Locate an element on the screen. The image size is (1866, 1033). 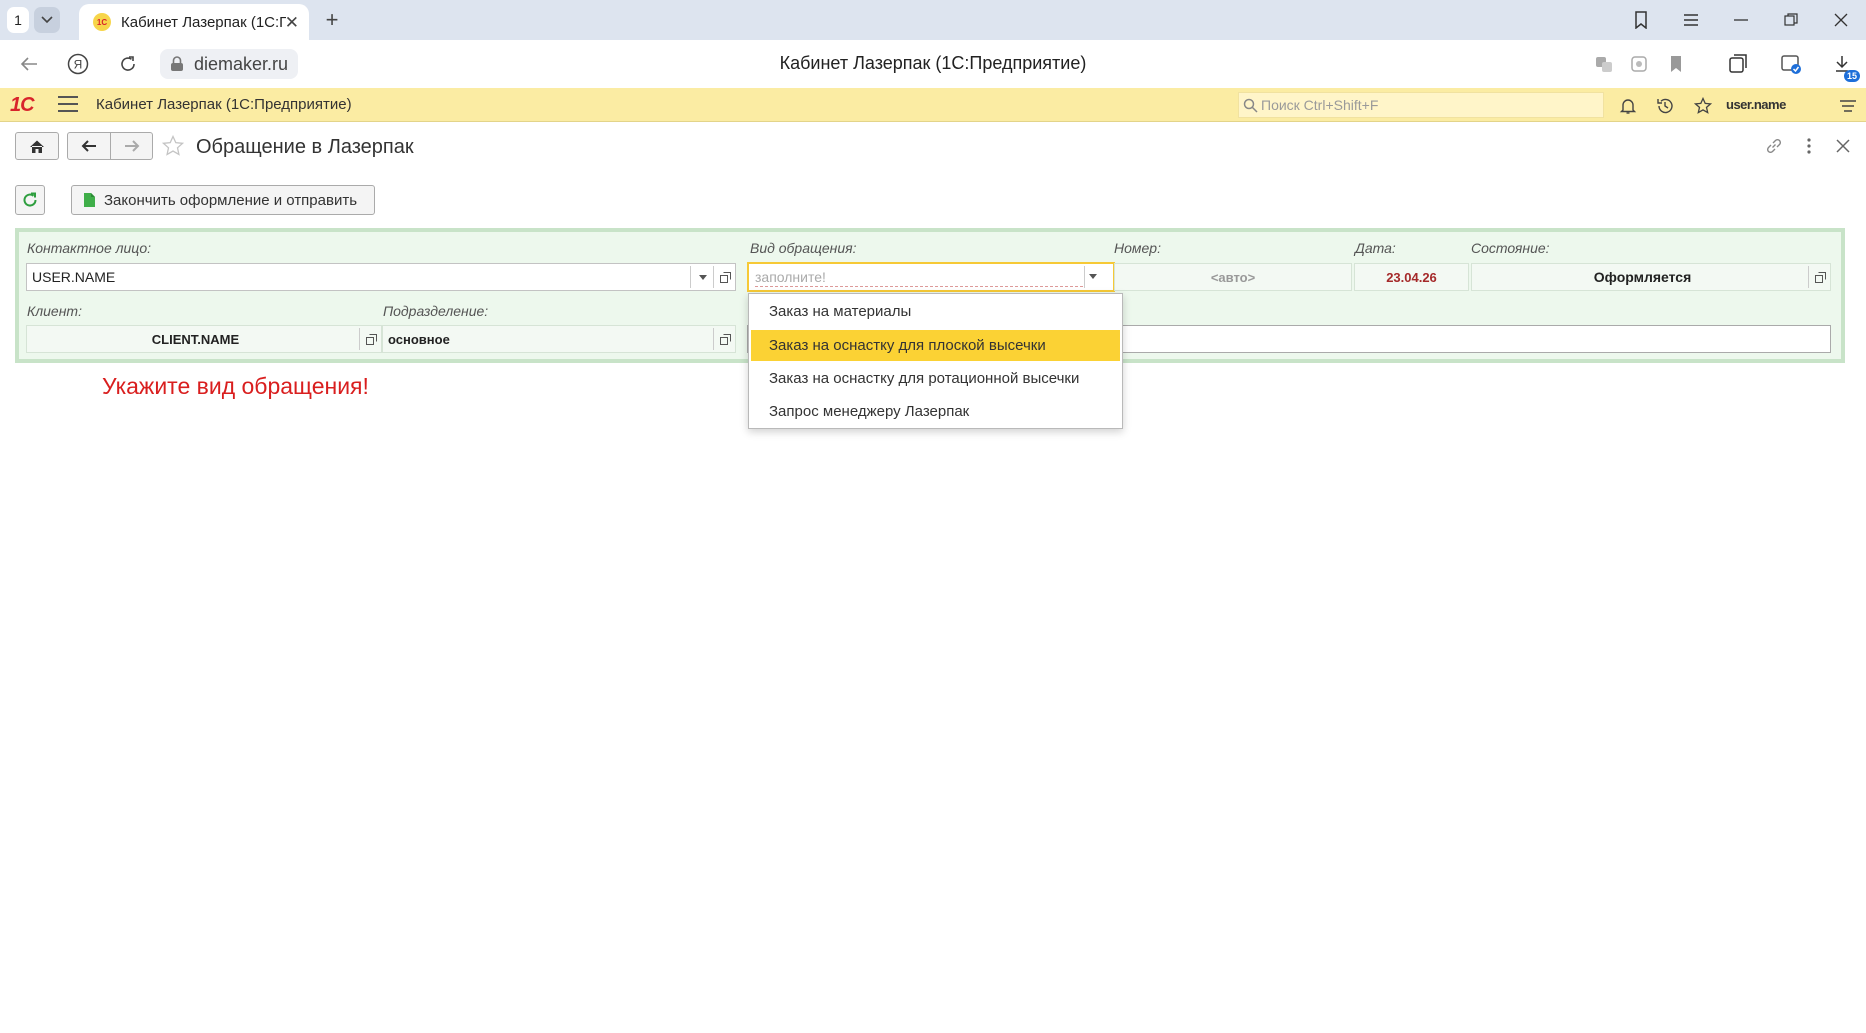
form-header: Обращение в Лазерпак is located at coordinates (933, 147).